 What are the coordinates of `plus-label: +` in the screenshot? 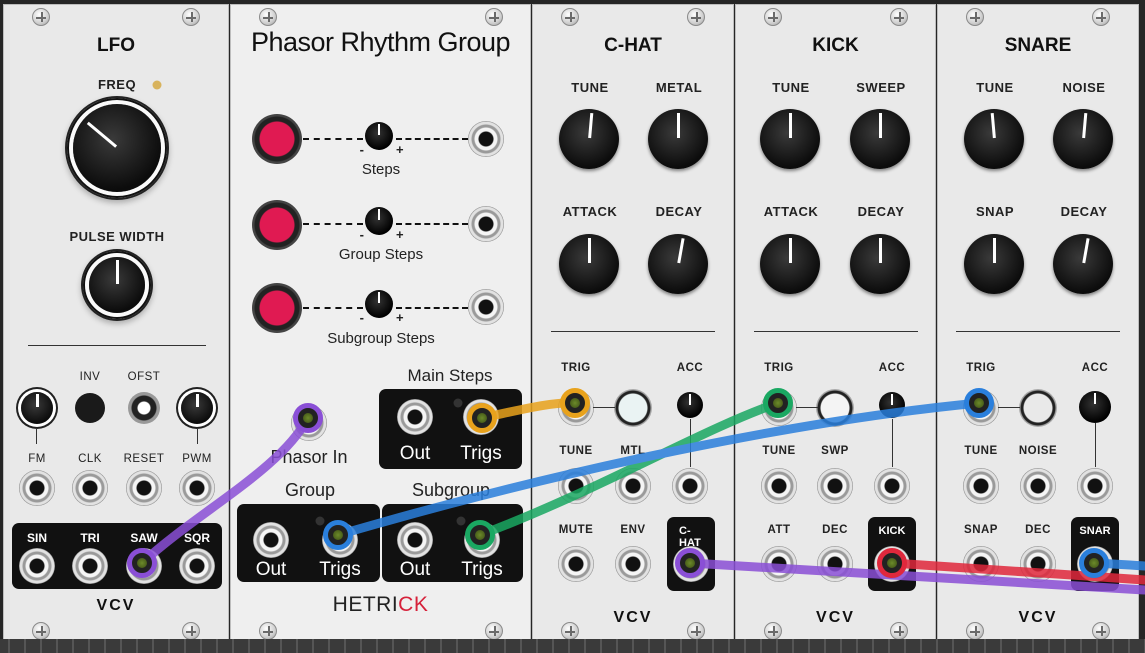 It's located at (400, 317).